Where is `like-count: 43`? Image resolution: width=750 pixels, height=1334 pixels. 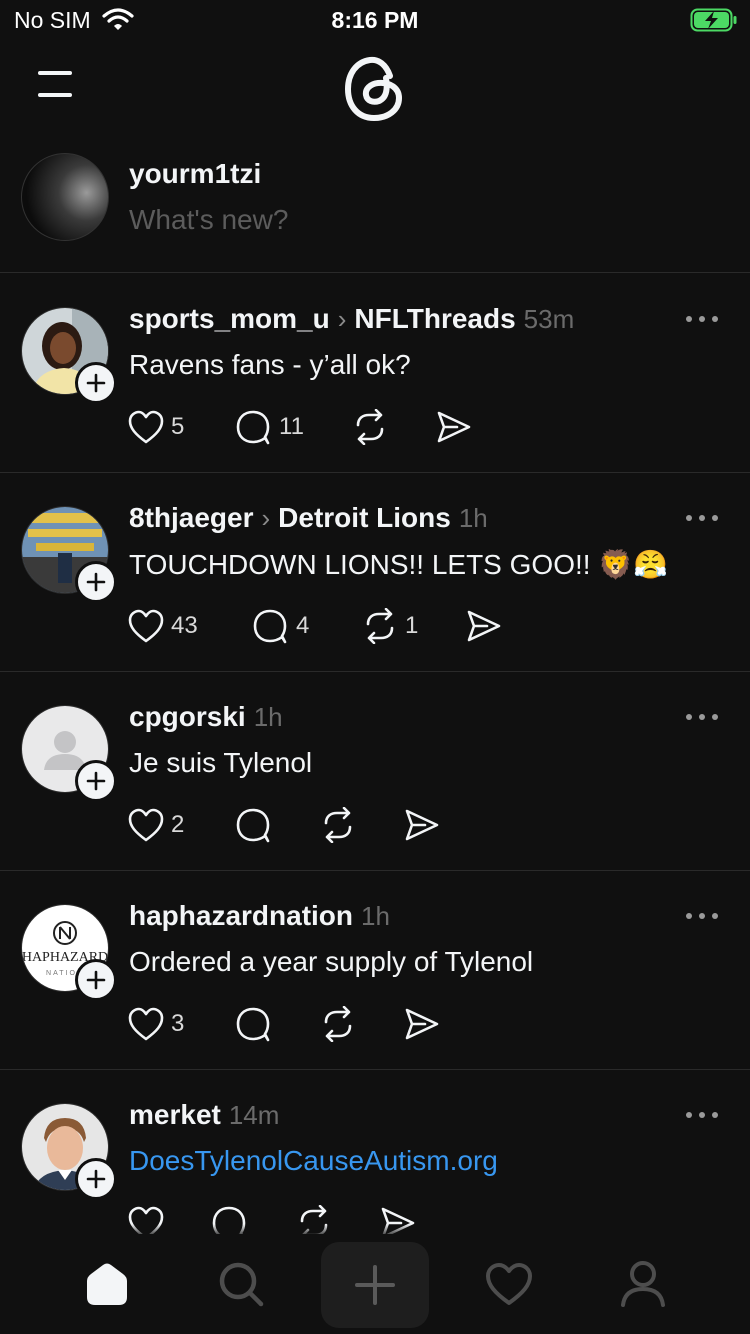
like-count: 43 is located at coordinates (184, 625).